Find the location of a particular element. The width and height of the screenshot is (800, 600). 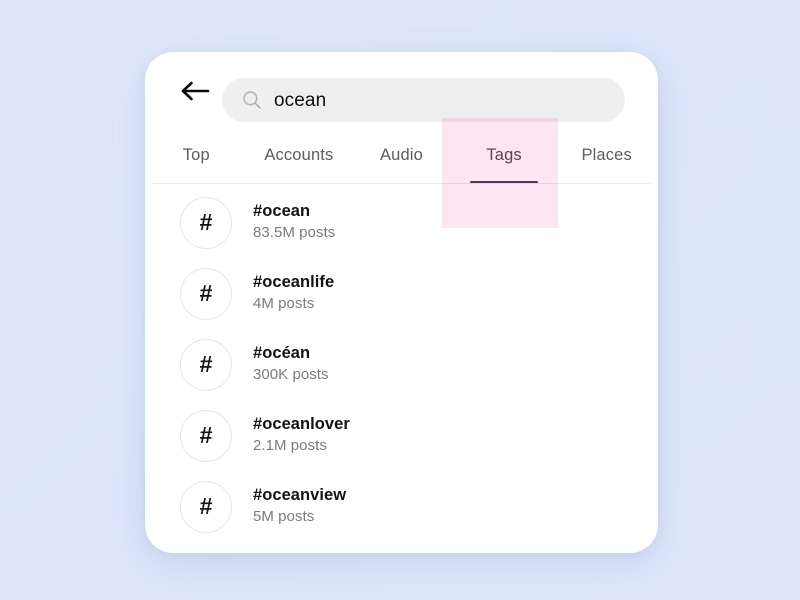

tag-name: #oceanview is located at coordinates (300, 494).